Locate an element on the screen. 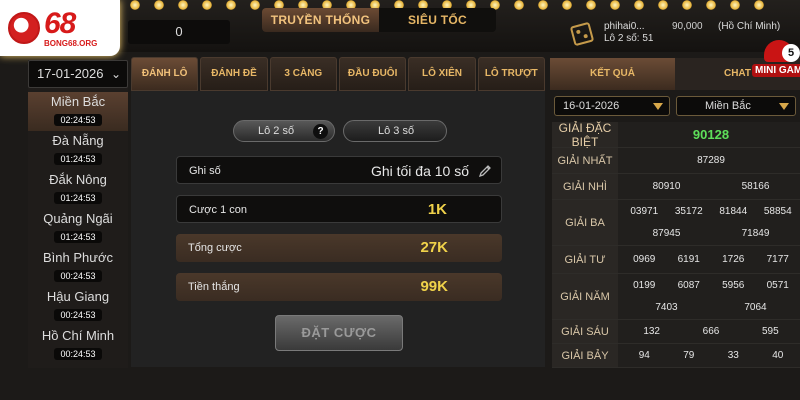  prize-number: 6087 is located at coordinates (688, 285).